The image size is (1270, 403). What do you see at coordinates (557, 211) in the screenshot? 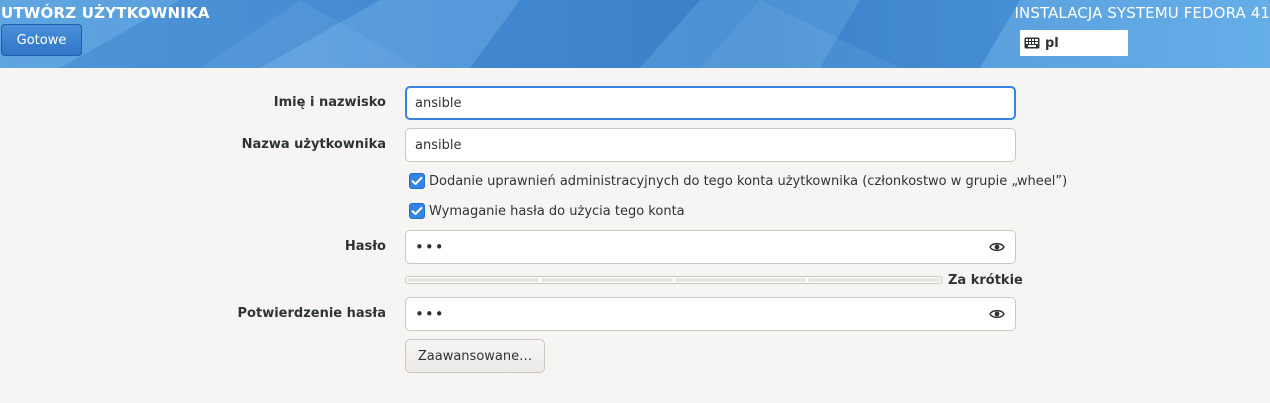
I see `require-password-checkbox-label: Wymaganie hasła do użycia tego konta` at bounding box center [557, 211].